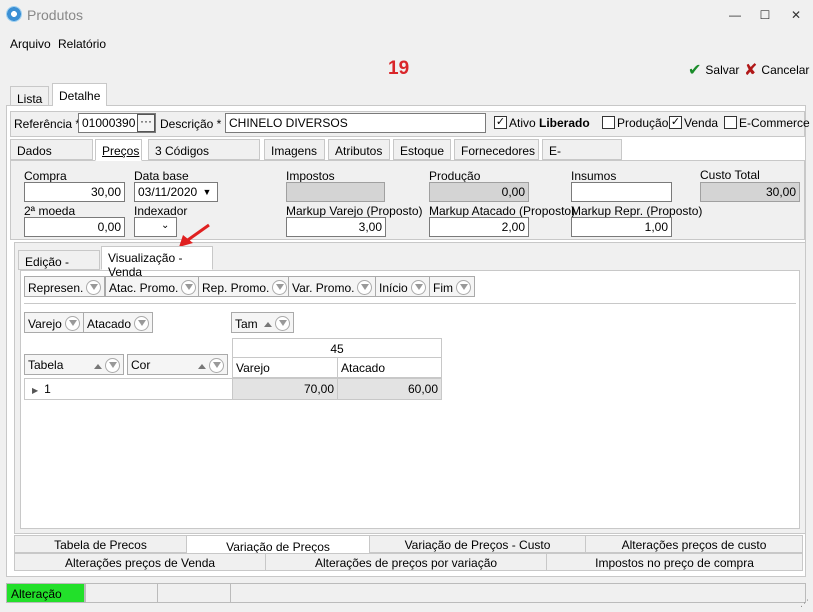 The image size is (813, 612). Describe the element at coordinates (621, 192) in the screenshot. I see `insumos-field` at that location.